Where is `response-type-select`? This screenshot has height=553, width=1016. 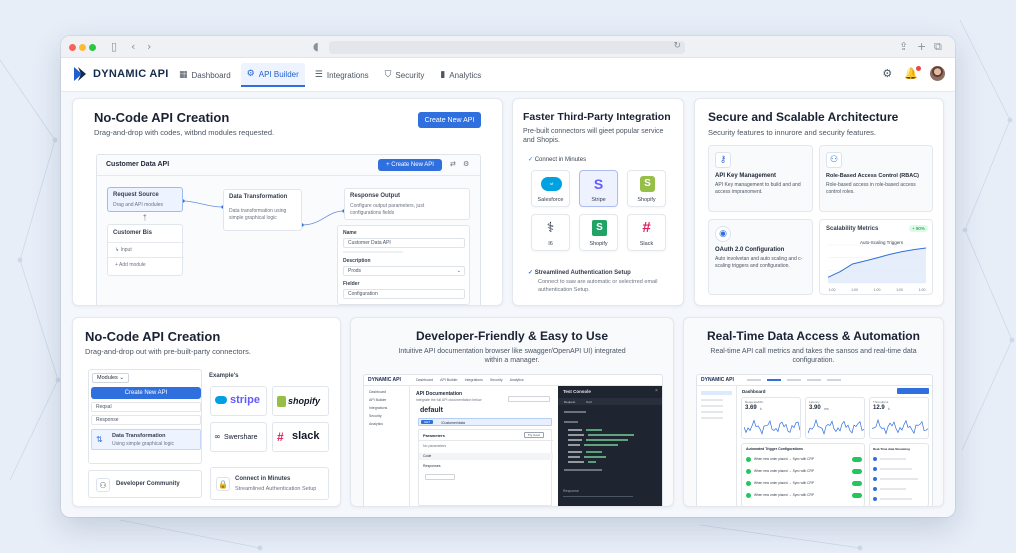
response-type-select is located at coordinates (440, 477).